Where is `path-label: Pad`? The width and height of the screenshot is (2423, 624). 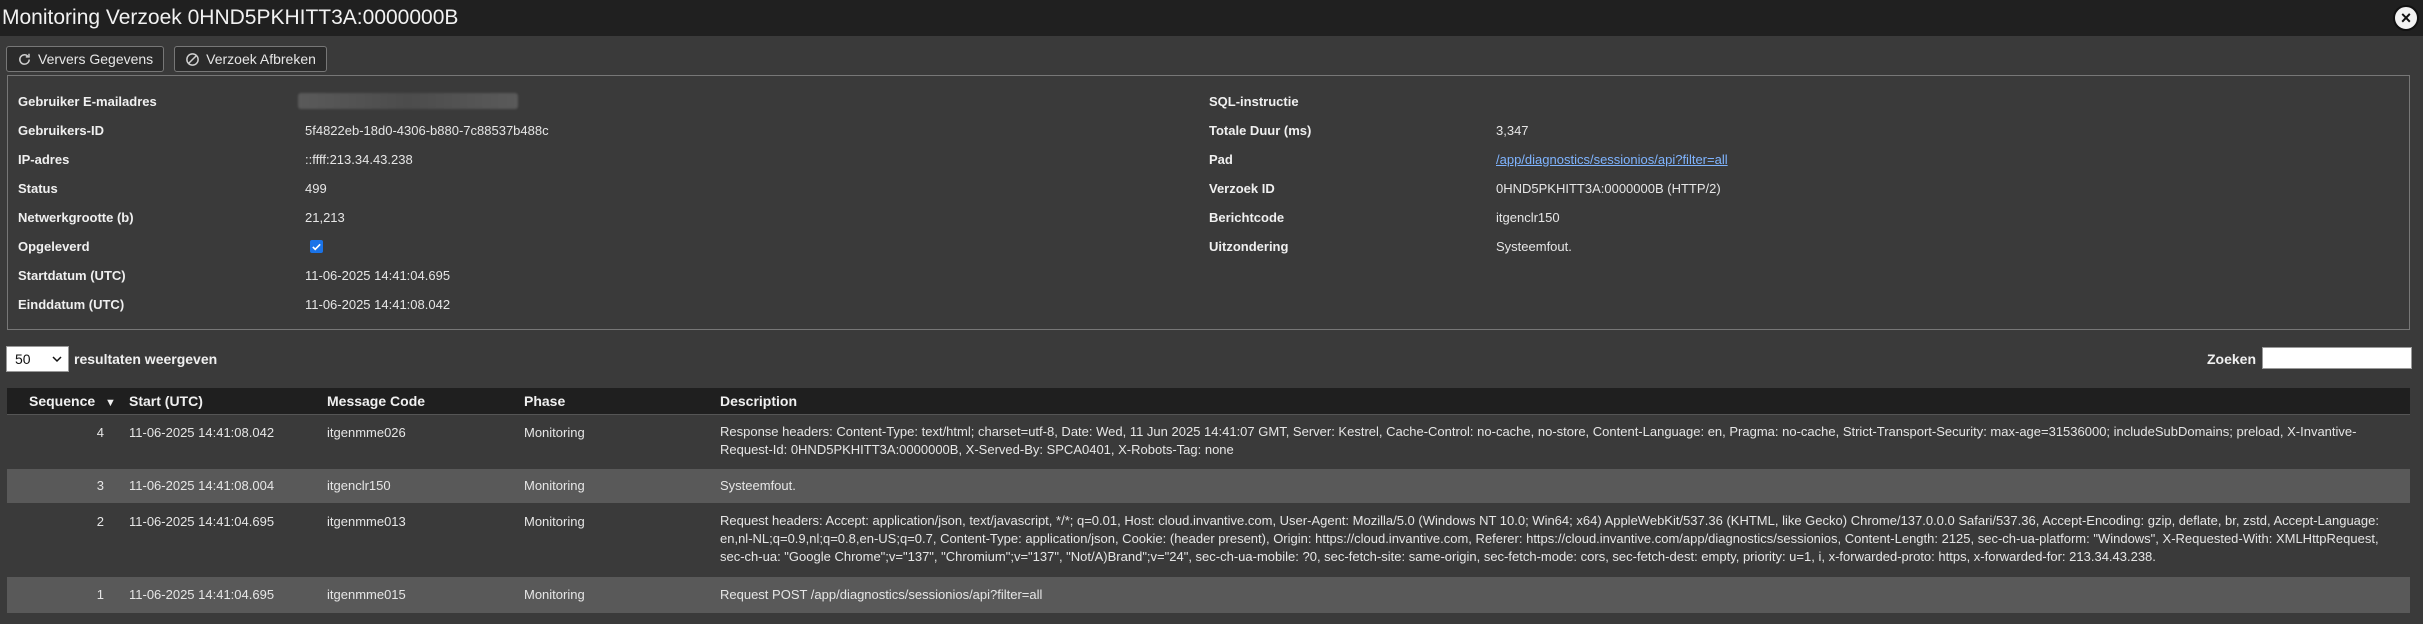
path-label: Pad is located at coordinates (1221, 159).